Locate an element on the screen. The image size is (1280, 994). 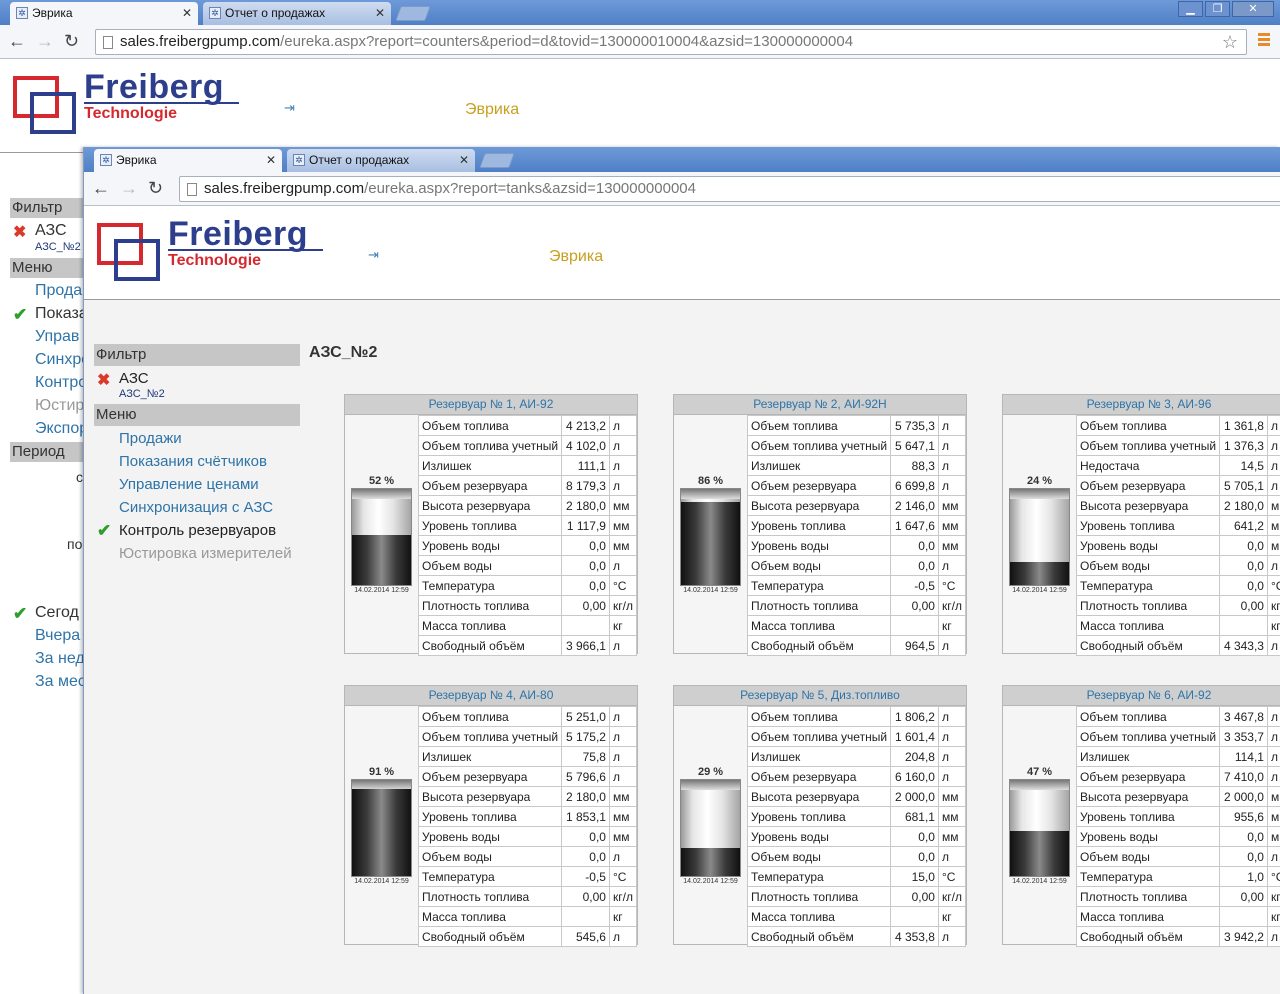
tank-fill-percent: 29 % is located at coordinates (710, 772).